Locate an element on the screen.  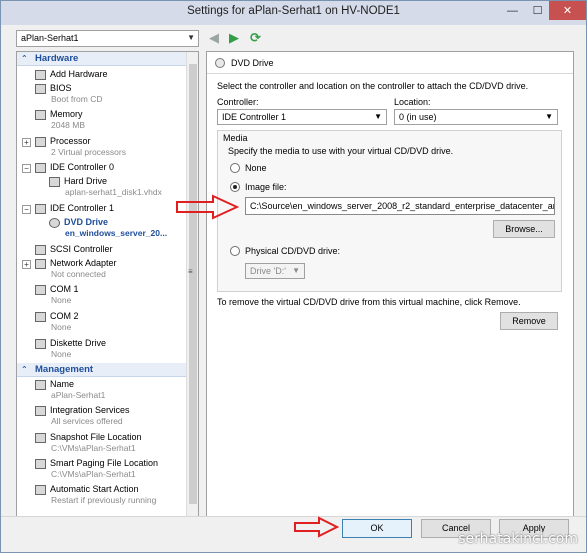
image-file-radio is located at coordinates (235, 187).